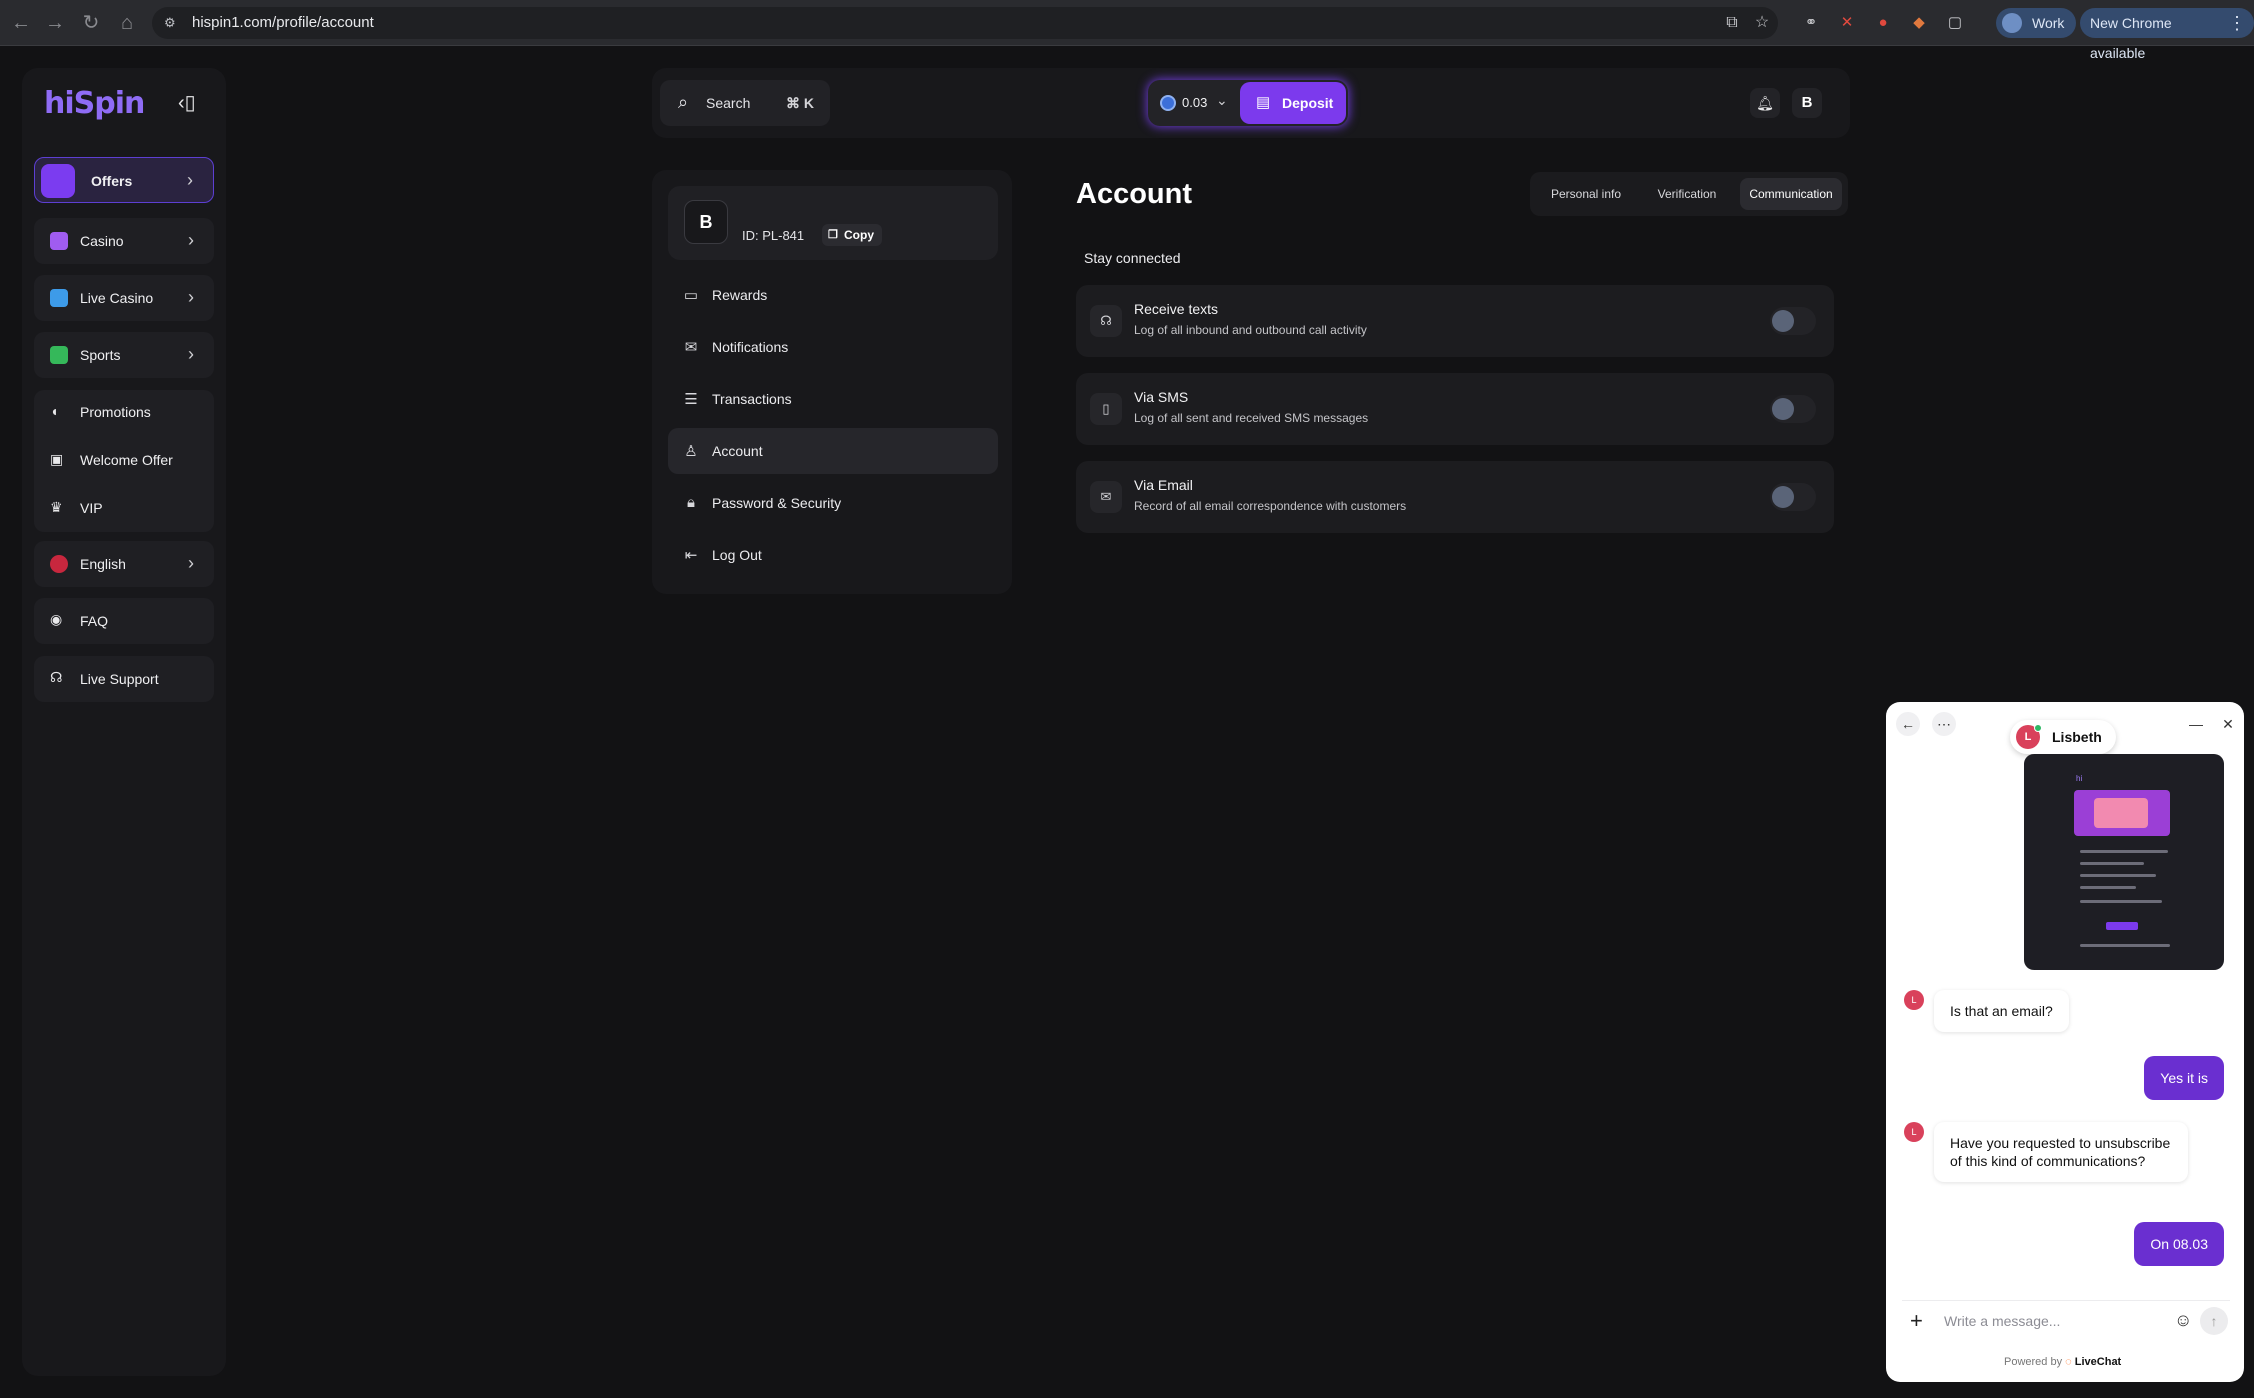  Describe the element at coordinates (2214, 1321) in the screenshot. I see `send-arrow-icon: ↑` at that location.